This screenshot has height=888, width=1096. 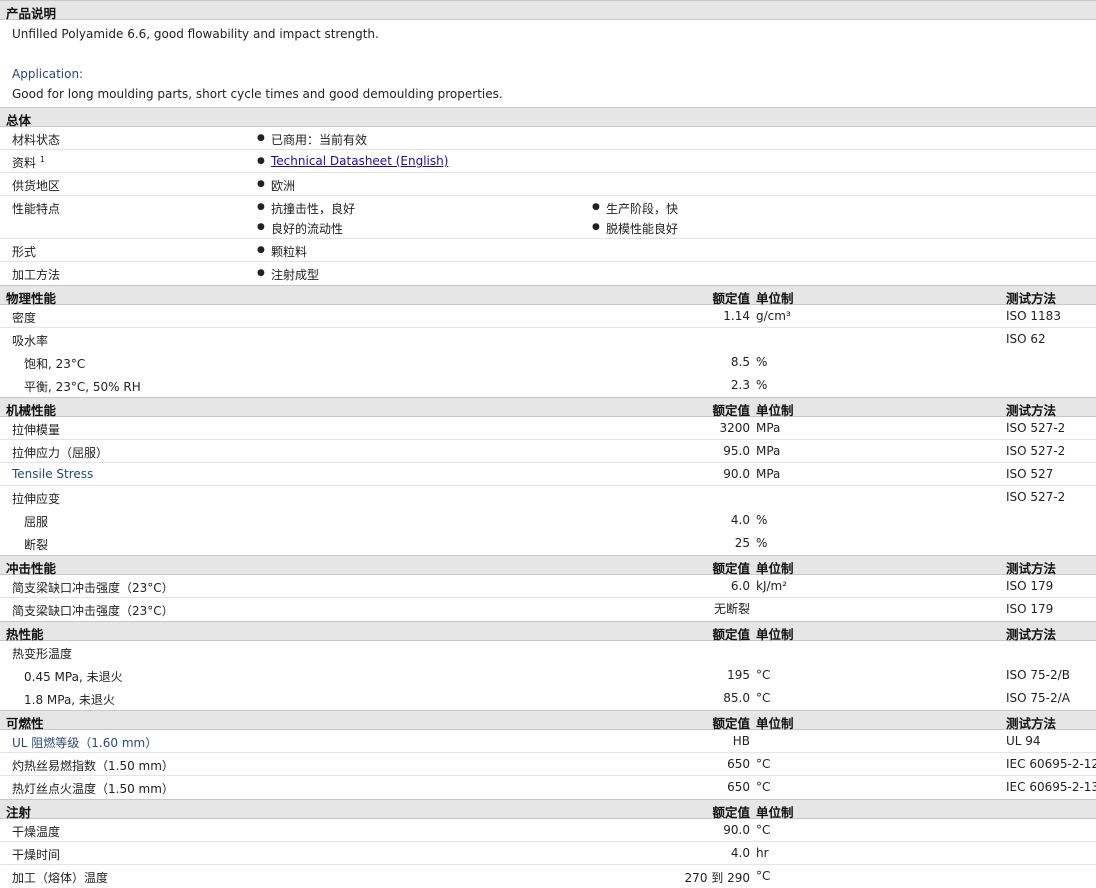 I want to click on property-row: UL 阻燃等级（1.60 mm） HB UL 94, so click(x=548, y=741).